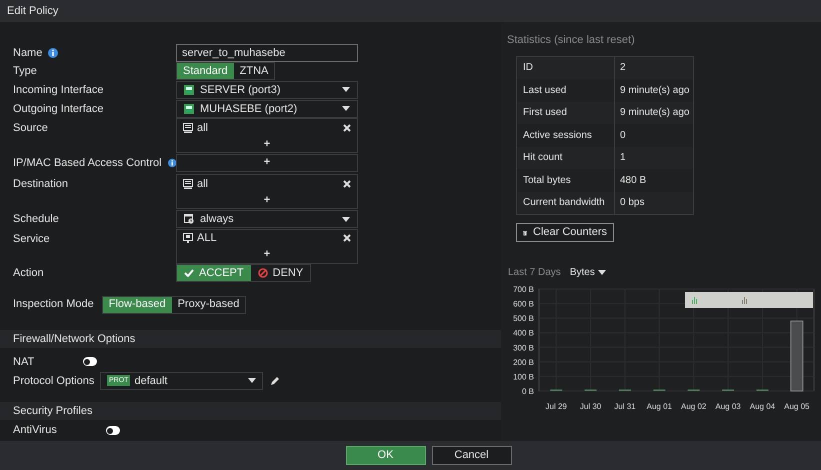  Describe the element at coordinates (556, 406) in the screenshot. I see `axis-label: Jul 29` at that location.